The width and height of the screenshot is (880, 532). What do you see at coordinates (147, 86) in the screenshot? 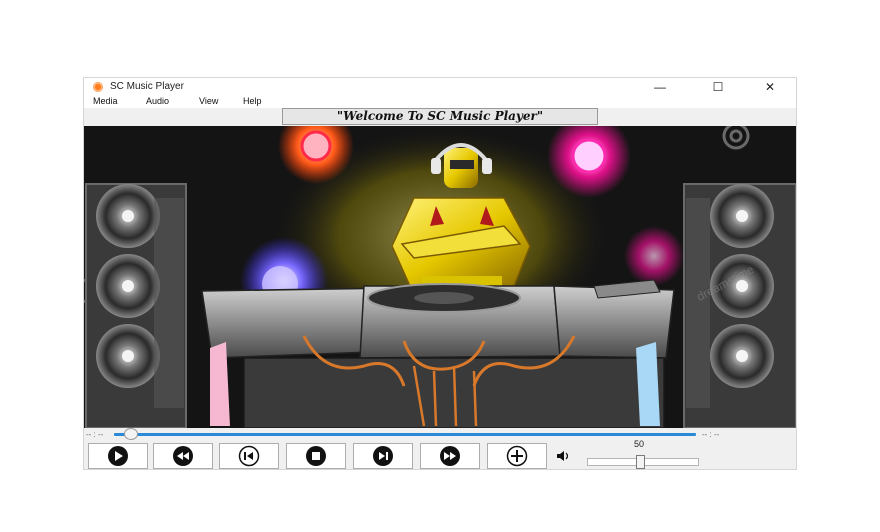
I see `window-title: SC Music Player` at bounding box center [147, 86].